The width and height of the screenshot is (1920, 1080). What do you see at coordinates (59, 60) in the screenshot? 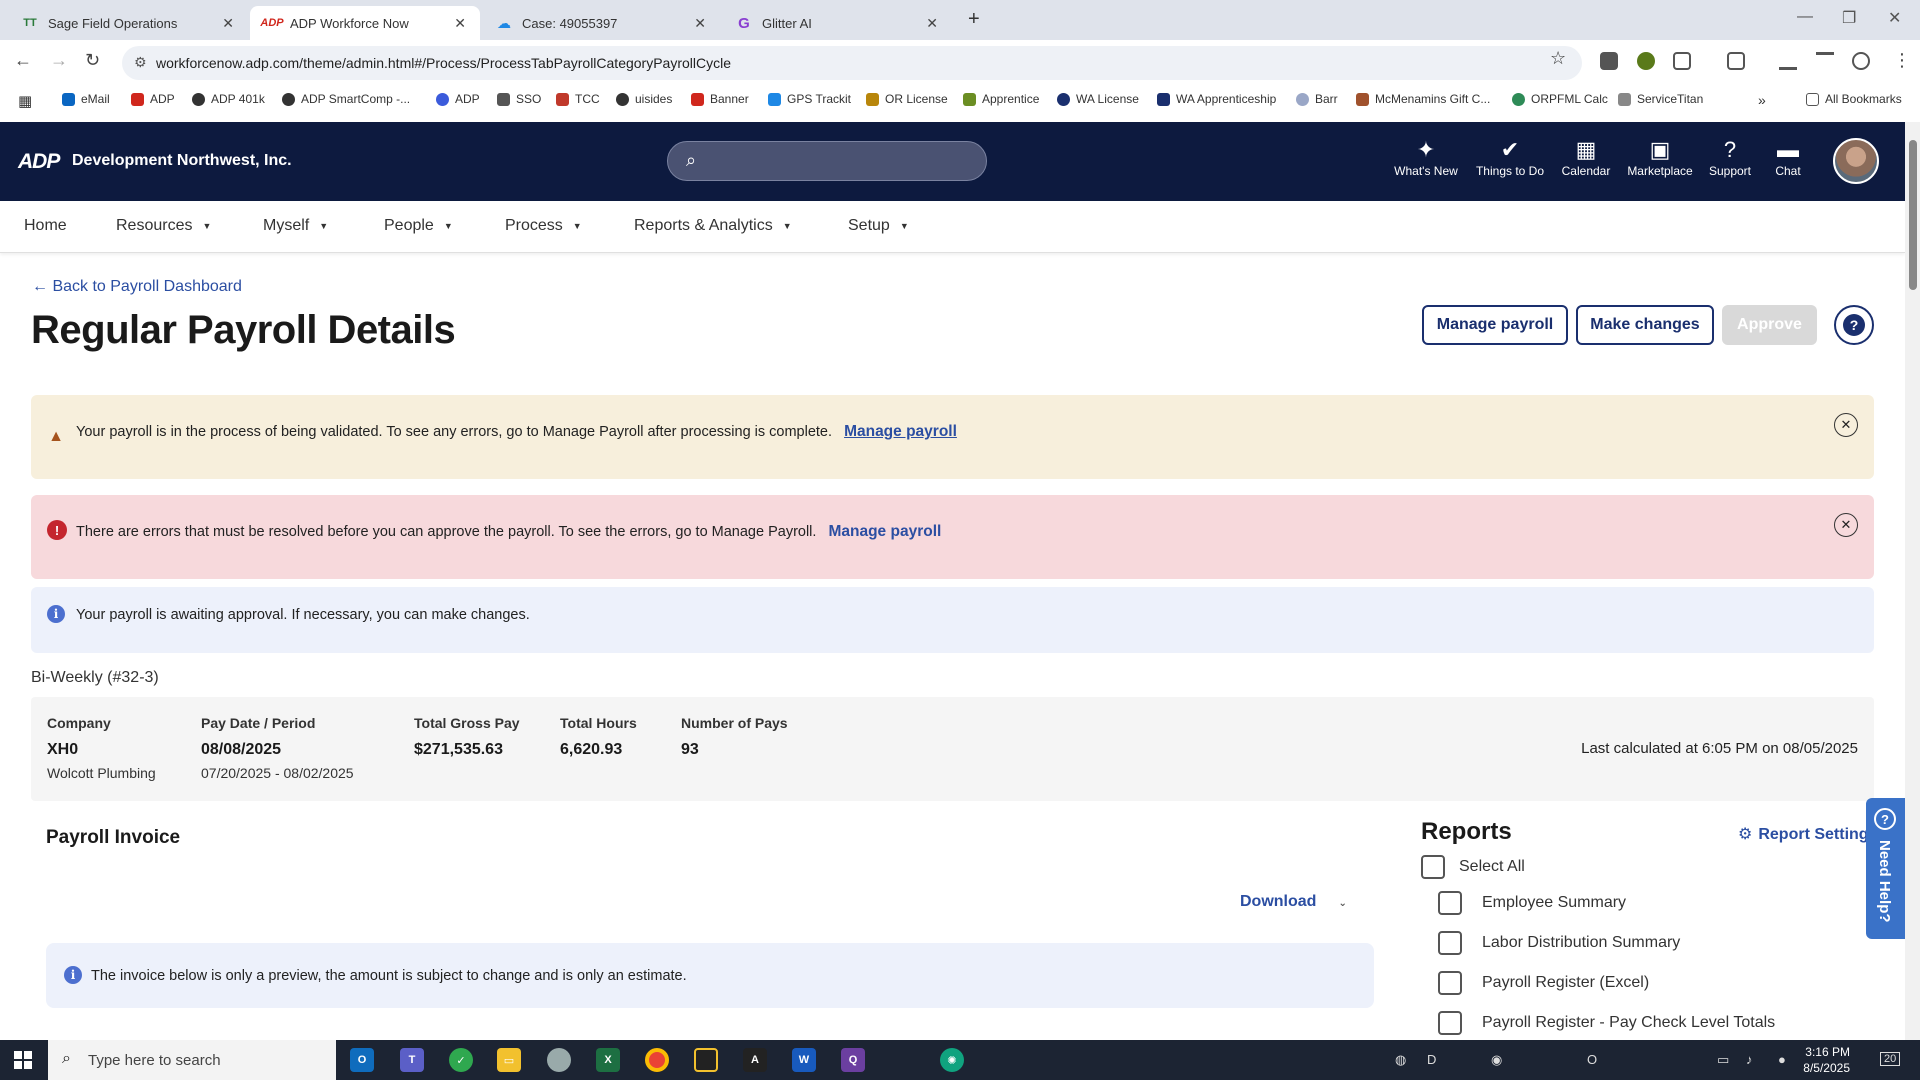
I see `forward-icon: →` at bounding box center [59, 60].